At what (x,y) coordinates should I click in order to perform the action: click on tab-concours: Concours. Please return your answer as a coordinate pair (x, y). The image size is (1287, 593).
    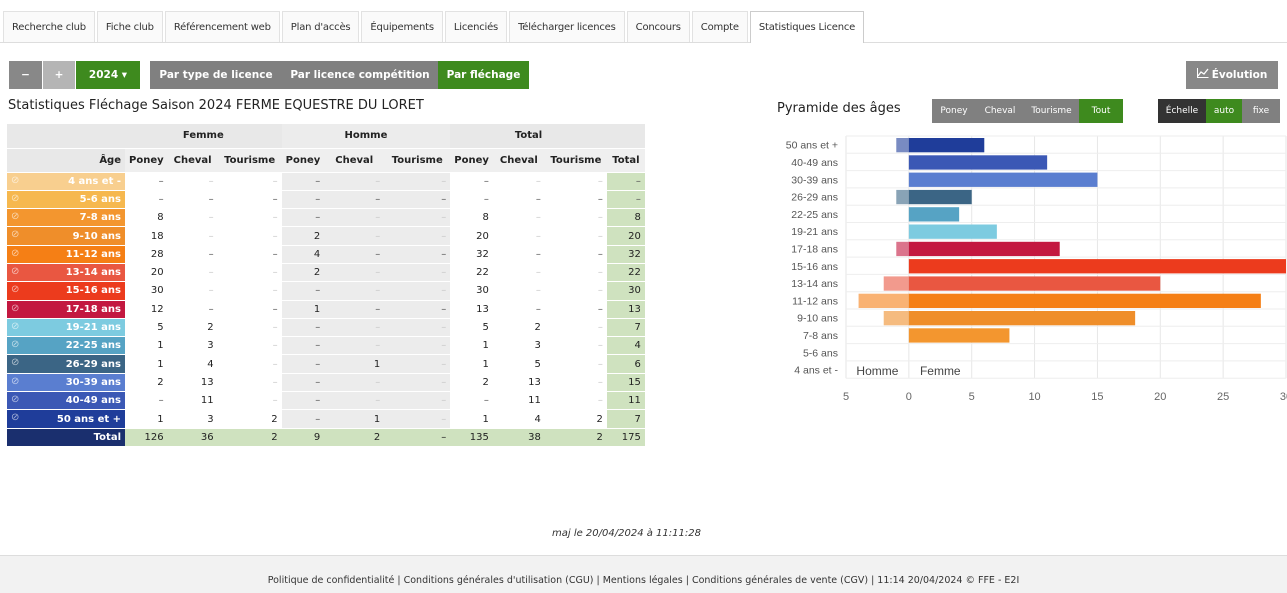
    Looking at the image, I should click on (658, 26).